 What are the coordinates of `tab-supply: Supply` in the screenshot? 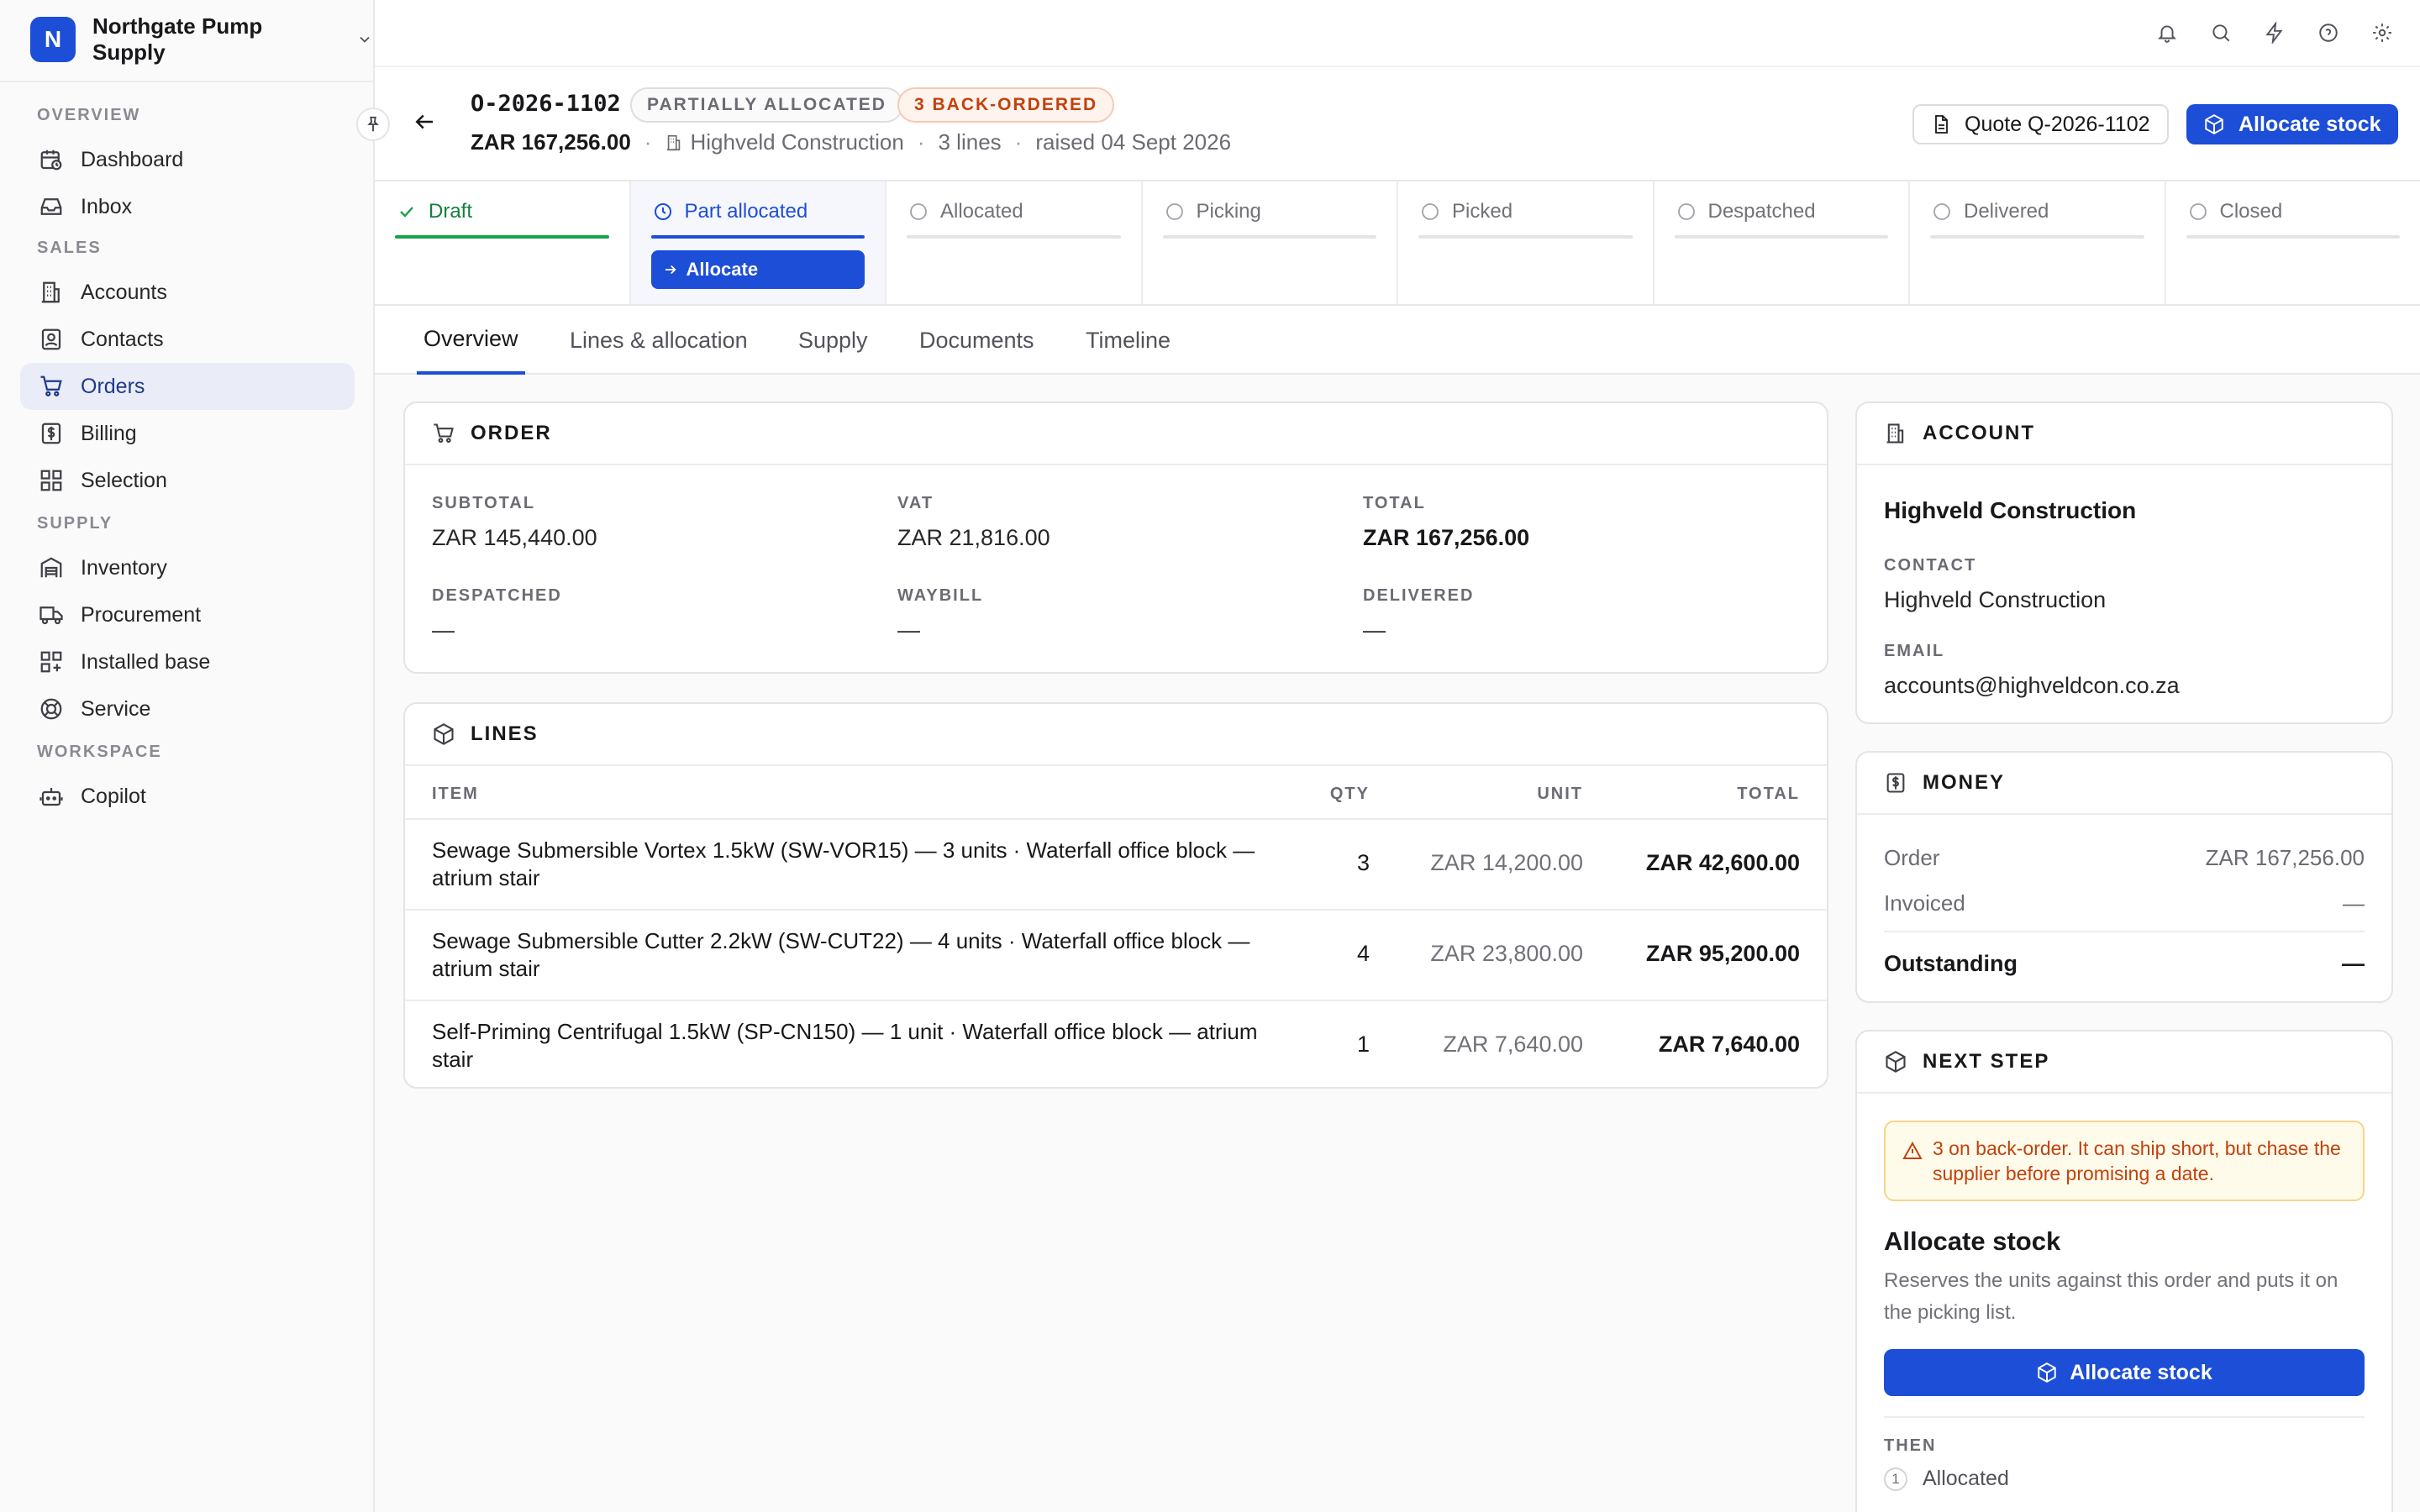 It's located at (833, 340).